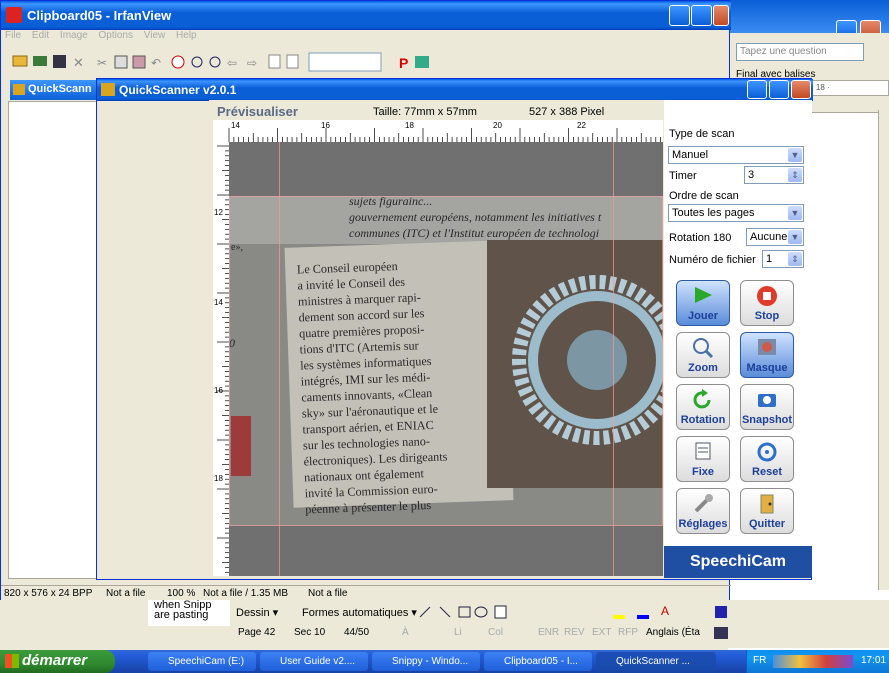 This screenshot has width=889, height=673. What do you see at coordinates (767, 452) in the screenshot?
I see `reset-icon` at bounding box center [767, 452].